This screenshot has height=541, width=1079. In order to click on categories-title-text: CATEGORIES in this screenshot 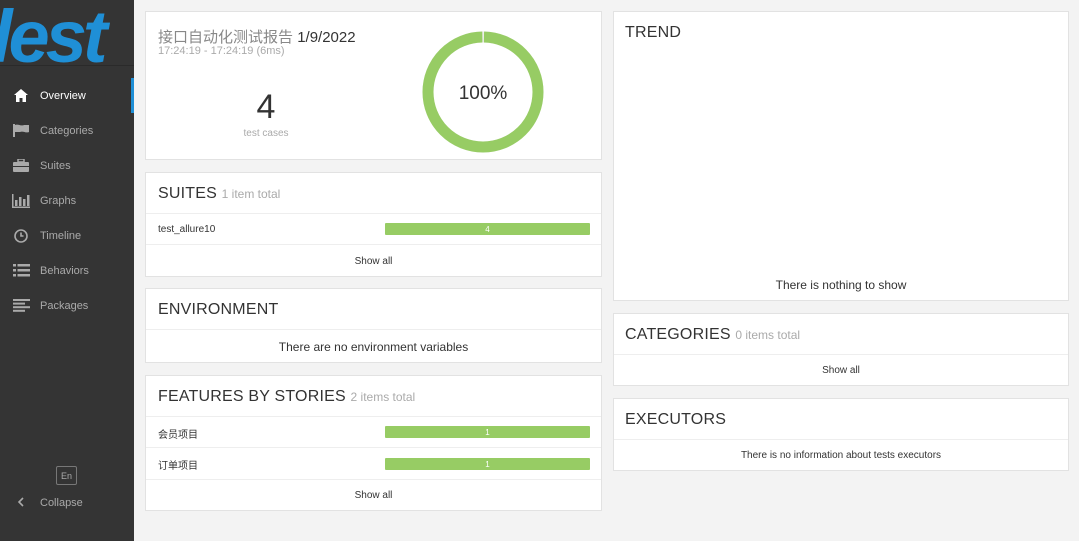, I will do `click(678, 334)`.